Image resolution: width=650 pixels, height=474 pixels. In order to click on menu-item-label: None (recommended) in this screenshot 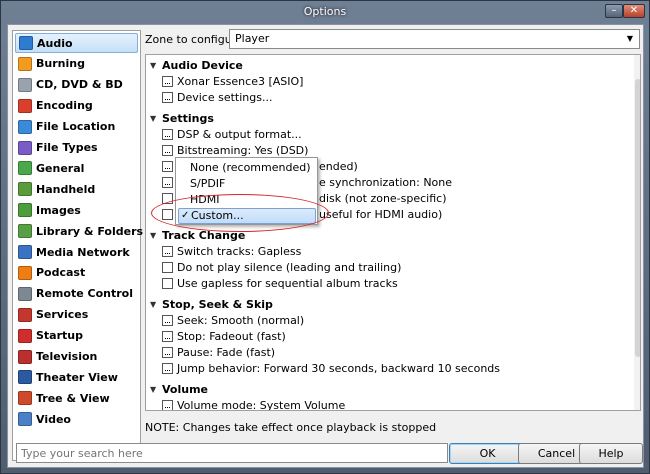, I will do `click(250, 167)`.